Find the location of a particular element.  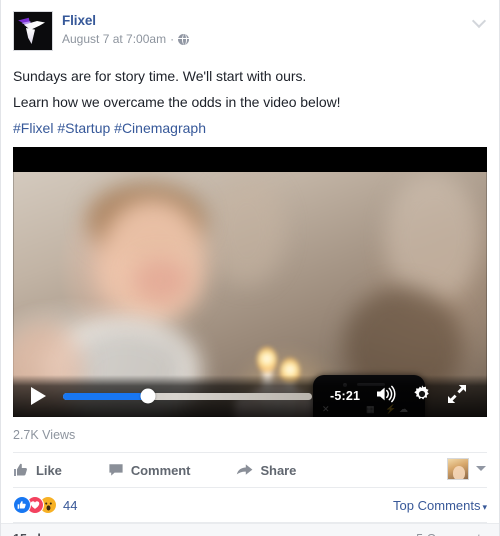

video-controls-bar: -5:21 is located at coordinates (250, 396).